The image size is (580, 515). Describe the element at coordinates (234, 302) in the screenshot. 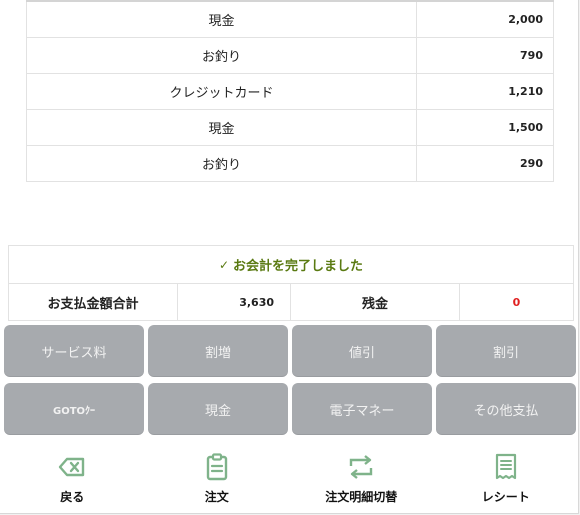

I see `total-value: 3,630` at that location.